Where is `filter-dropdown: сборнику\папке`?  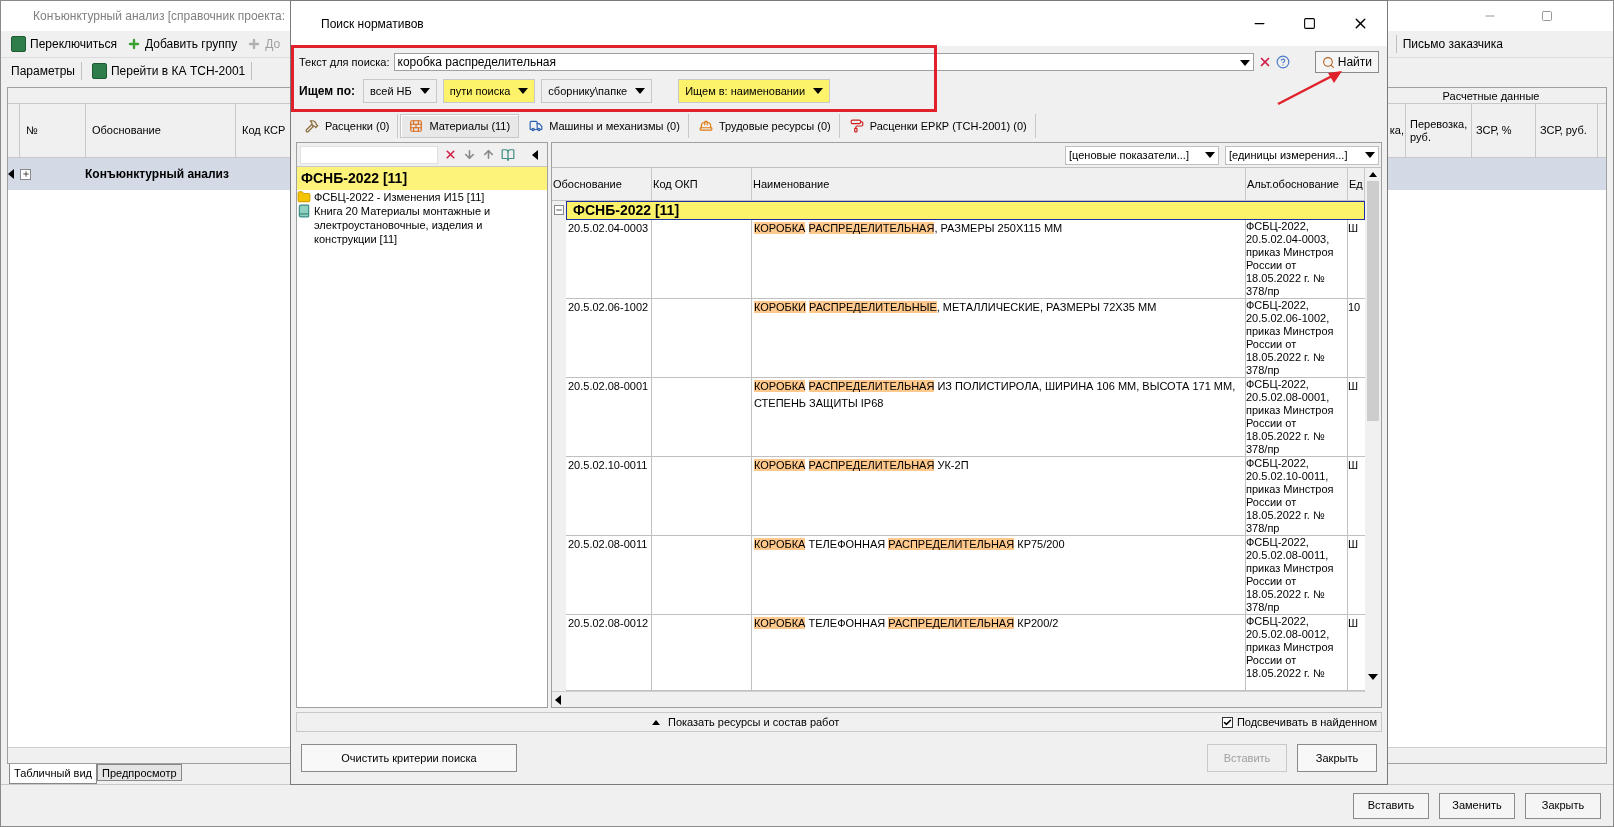 filter-dropdown: сборнику\папке is located at coordinates (597, 91).